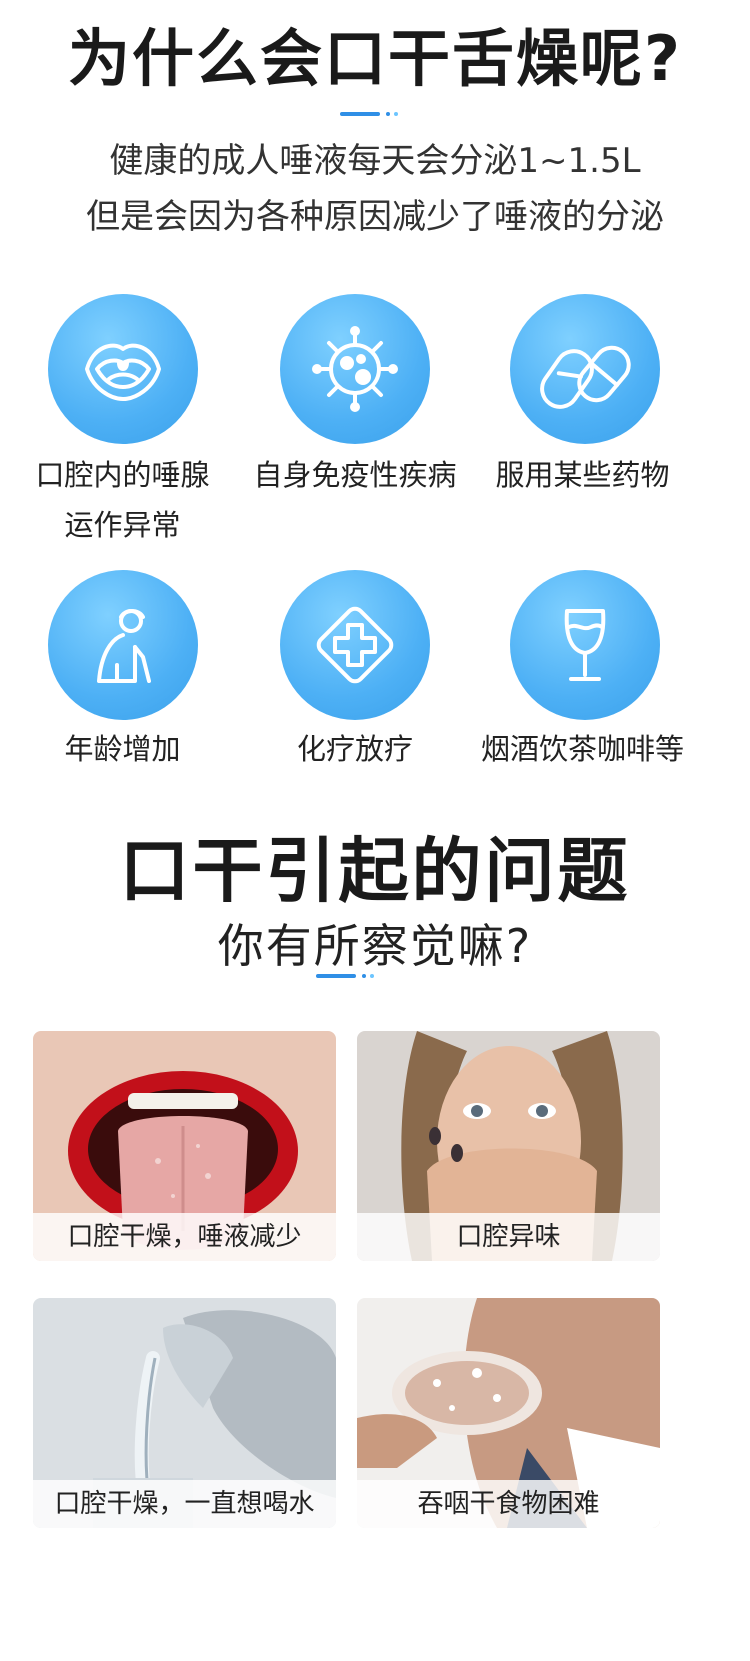 This screenshot has width=750, height=1661. Describe the element at coordinates (582, 475) in the screenshot. I see `cause-label: 服用某些药物` at that location.